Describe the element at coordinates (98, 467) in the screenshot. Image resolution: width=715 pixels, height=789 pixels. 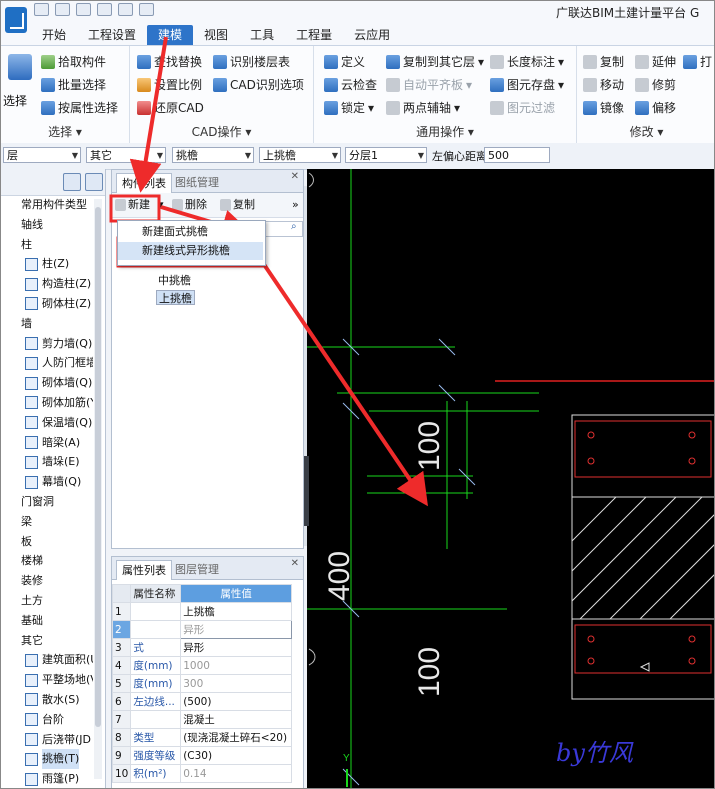
I see `scrollbar-thumb` at that location.